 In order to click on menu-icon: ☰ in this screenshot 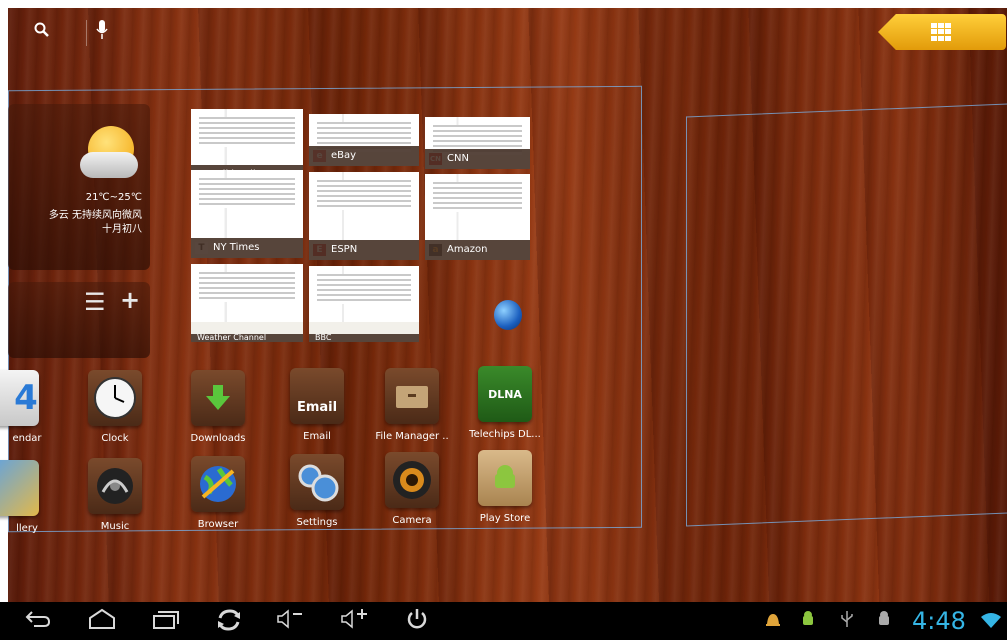, I will do `click(95, 302)`.